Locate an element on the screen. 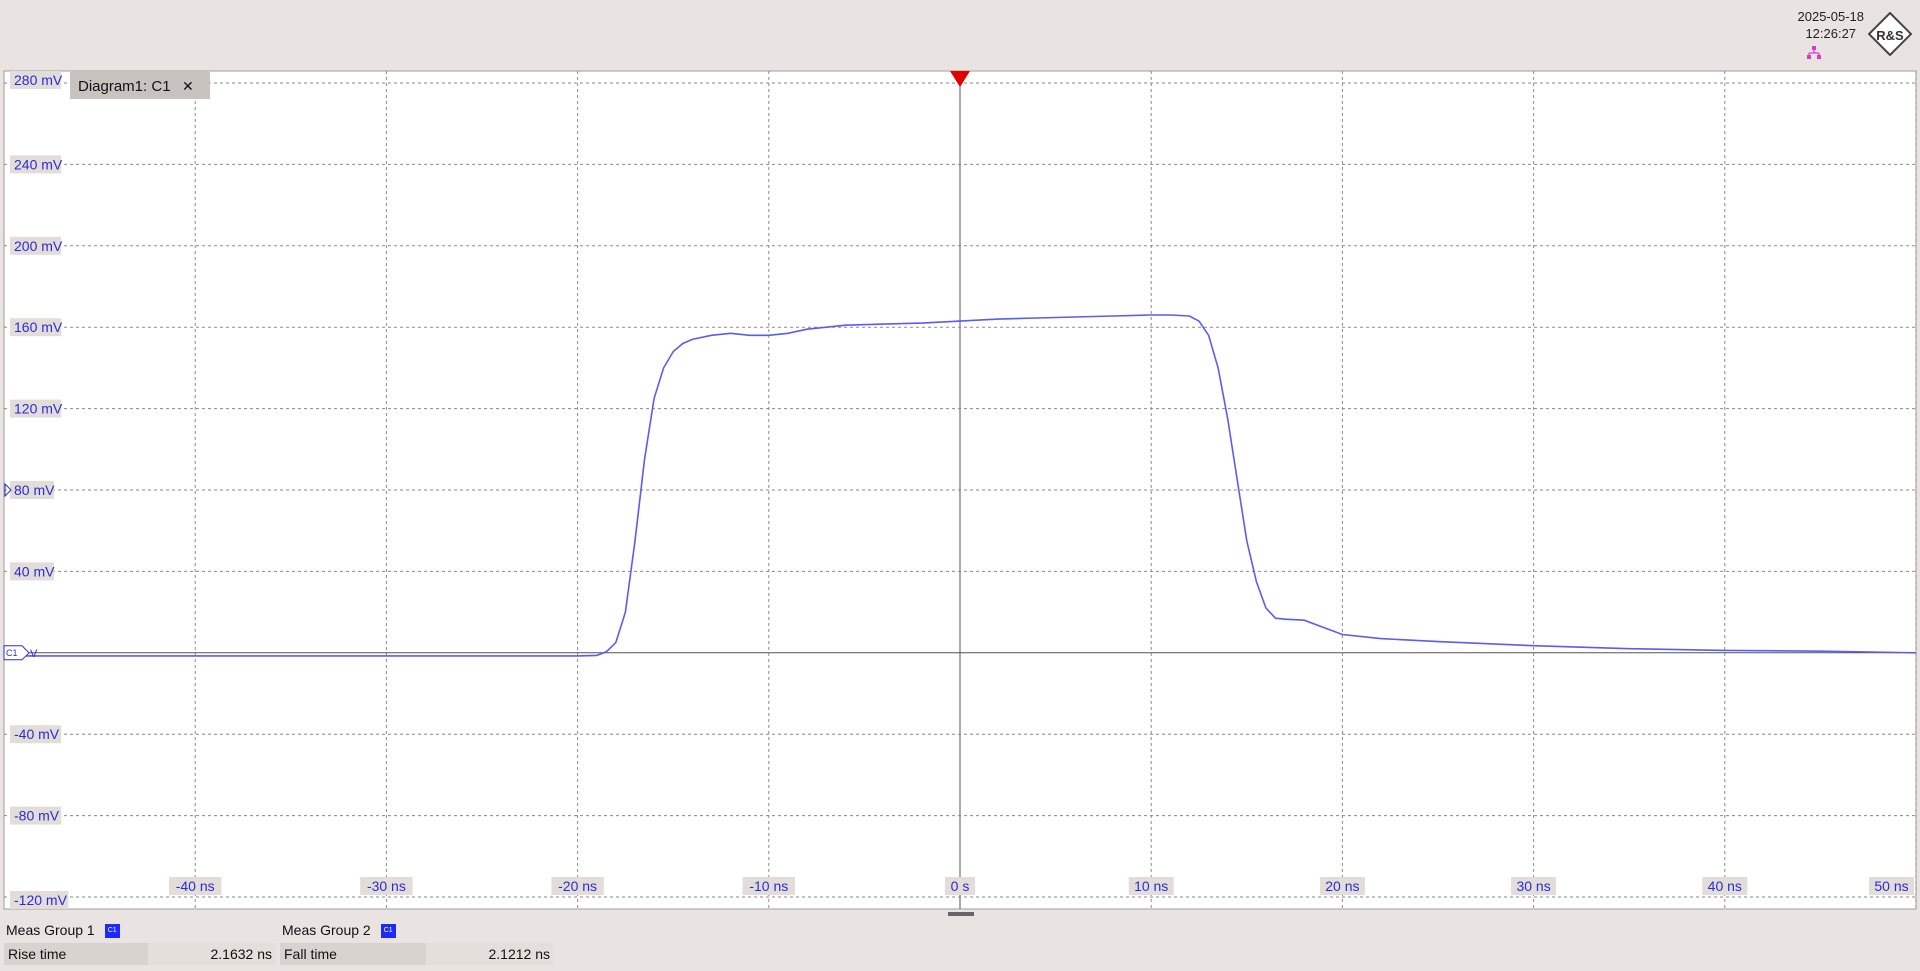 The width and height of the screenshot is (1920, 971). meas-value: 2.1212 ns is located at coordinates (490, 954).